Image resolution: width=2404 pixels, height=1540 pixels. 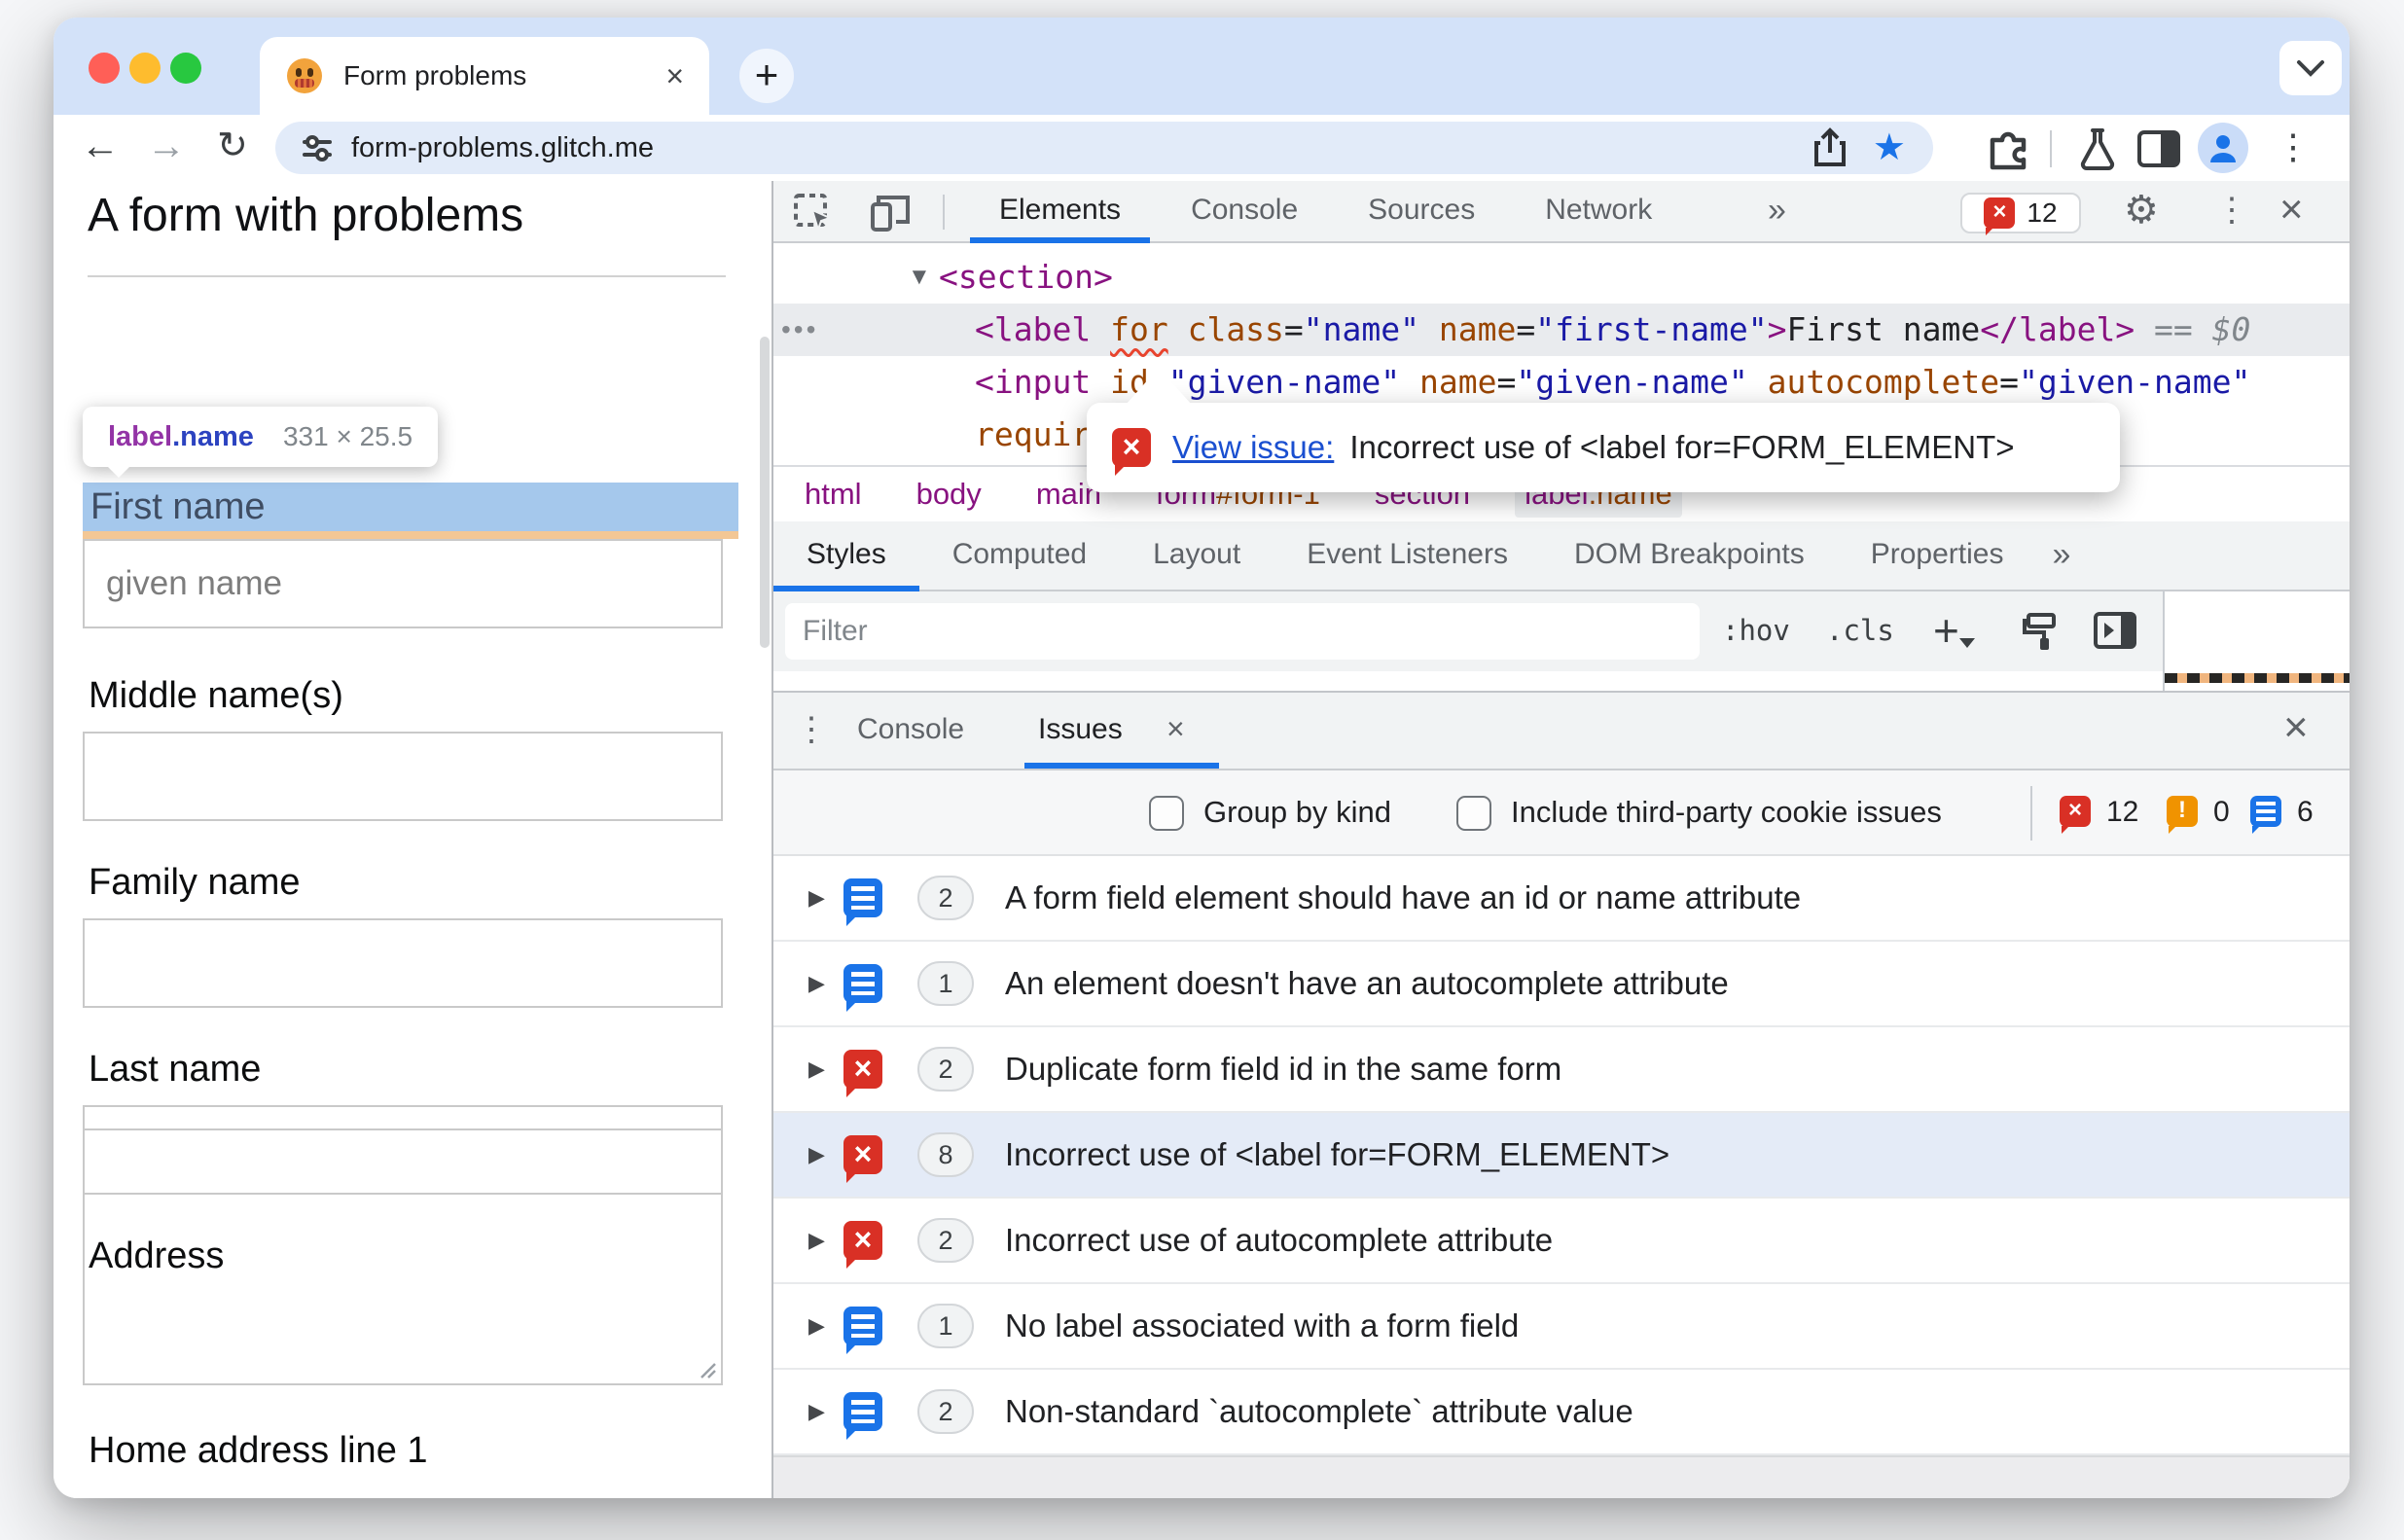 I want to click on styles-side-pane, so click(x=2257, y=637).